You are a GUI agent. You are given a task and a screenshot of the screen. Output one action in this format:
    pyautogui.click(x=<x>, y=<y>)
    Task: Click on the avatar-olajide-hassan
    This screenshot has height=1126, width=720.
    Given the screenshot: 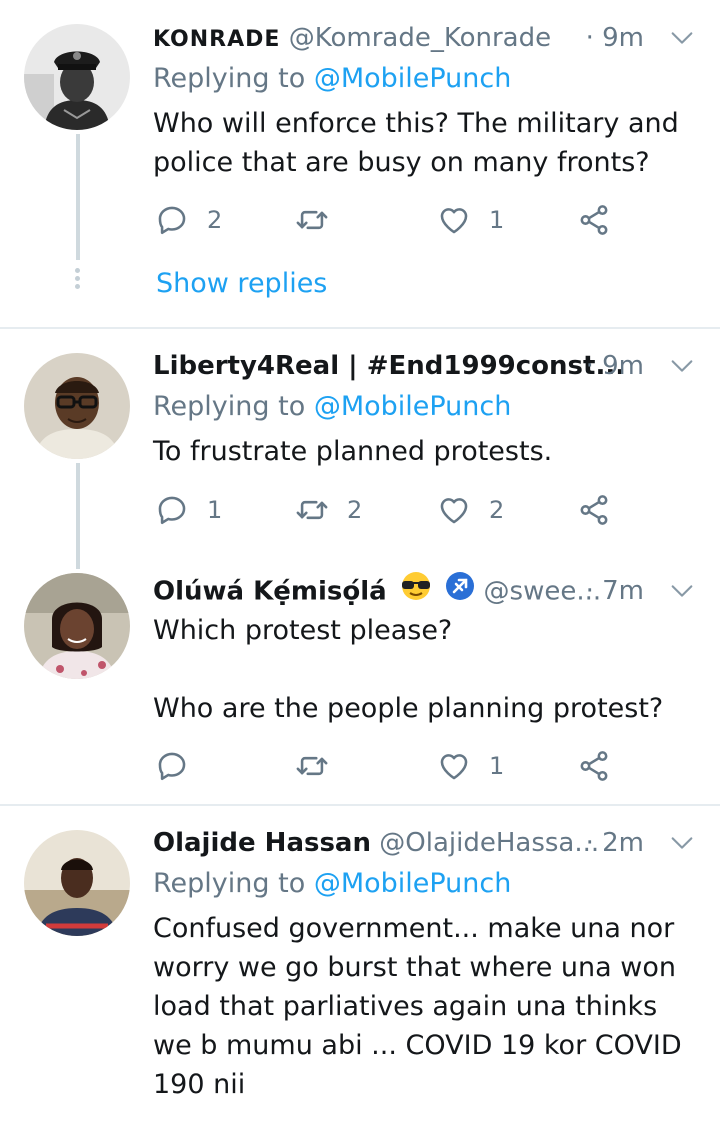 What is the action you would take?
    pyautogui.click(x=77, y=883)
    